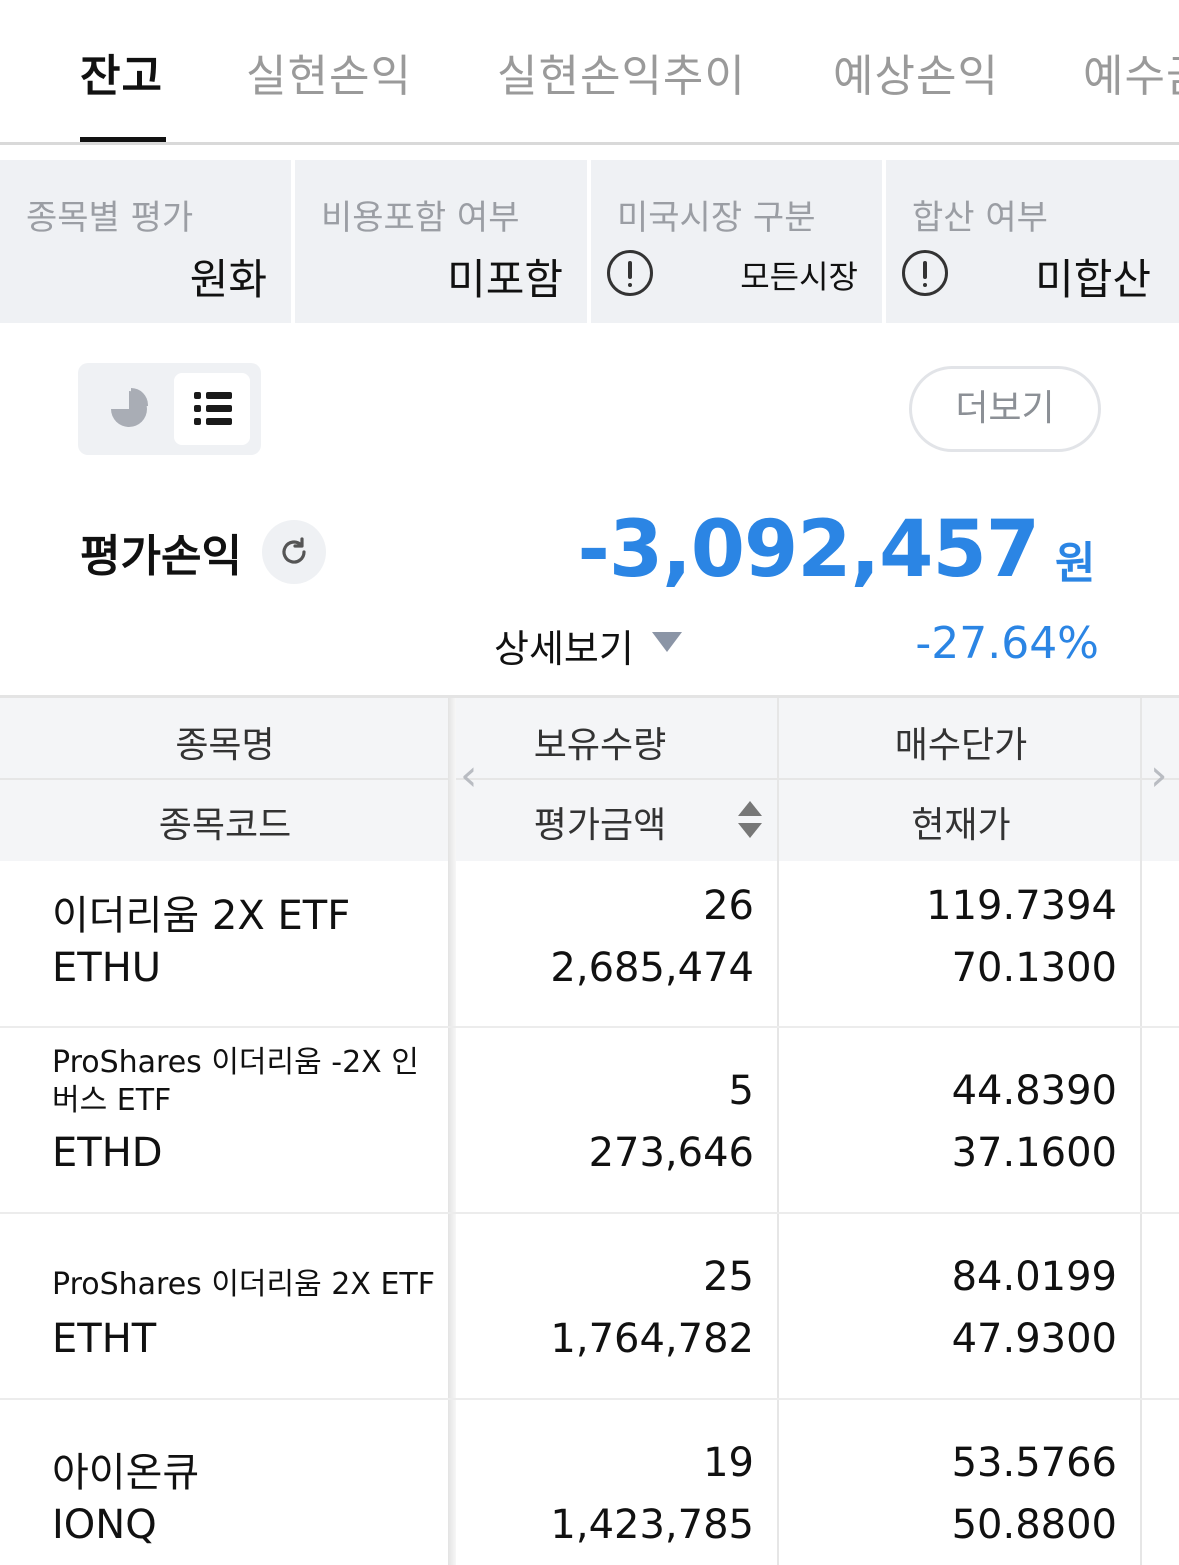 The height and width of the screenshot is (1565, 1179). Describe the element at coordinates (728, 1277) in the screenshot. I see `quantity: 25` at that location.